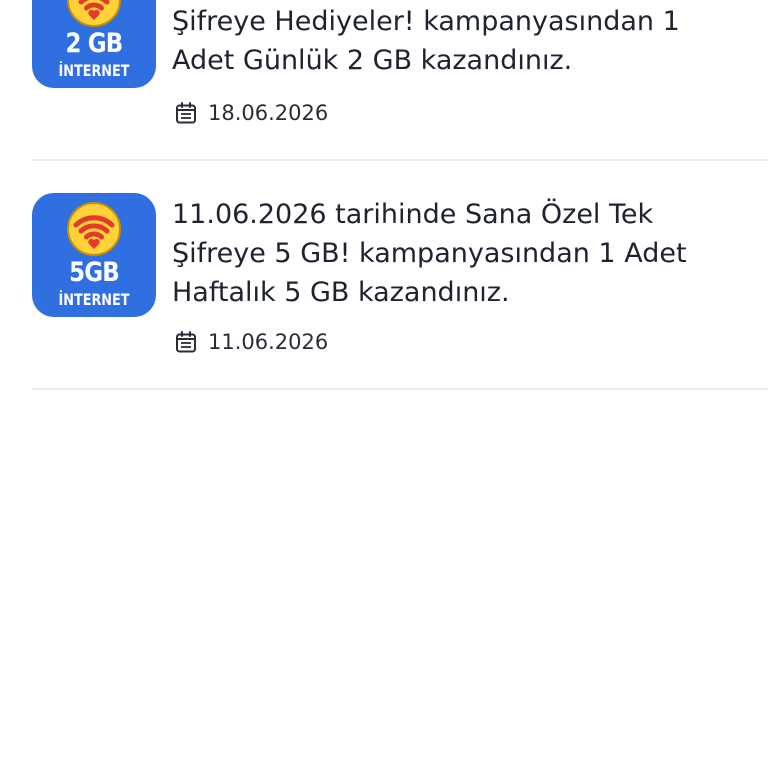  I want to click on campaign-date: 18.06.2026, so click(268, 113).